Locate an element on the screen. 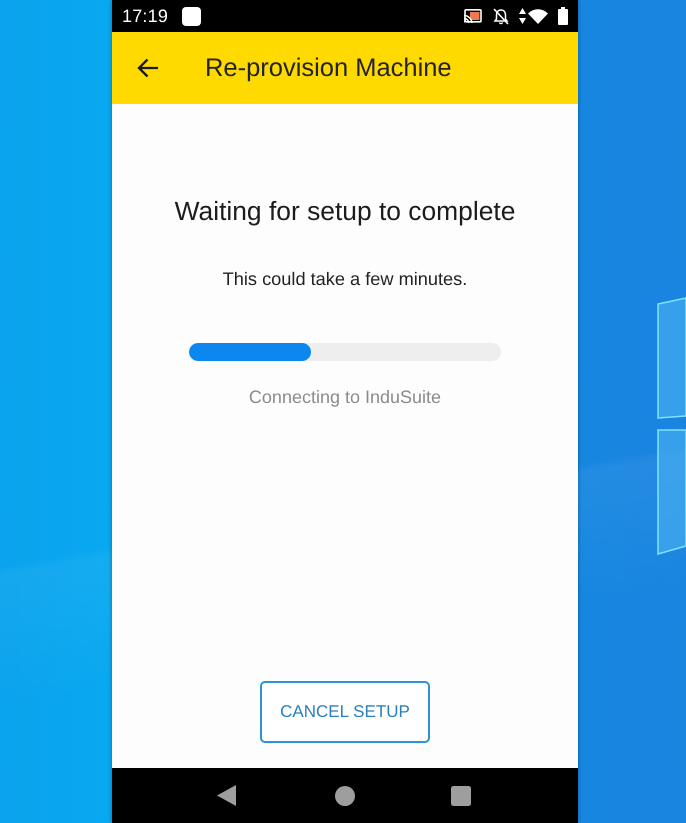 Image resolution: width=686 pixels, height=823 pixels. screen-title: Re-provision Machine is located at coordinates (328, 68).